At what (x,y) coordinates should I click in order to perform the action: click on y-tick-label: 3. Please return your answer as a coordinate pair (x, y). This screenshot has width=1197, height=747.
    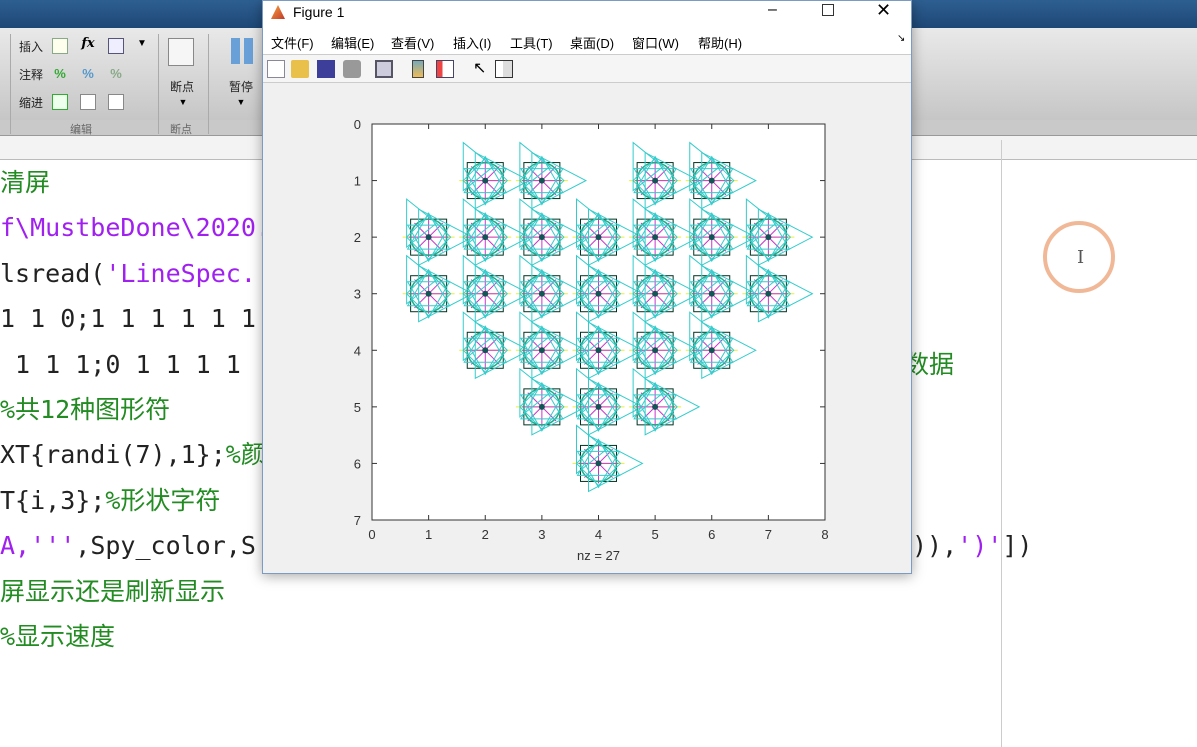
    Looking at the image, I should click on (357, 294).